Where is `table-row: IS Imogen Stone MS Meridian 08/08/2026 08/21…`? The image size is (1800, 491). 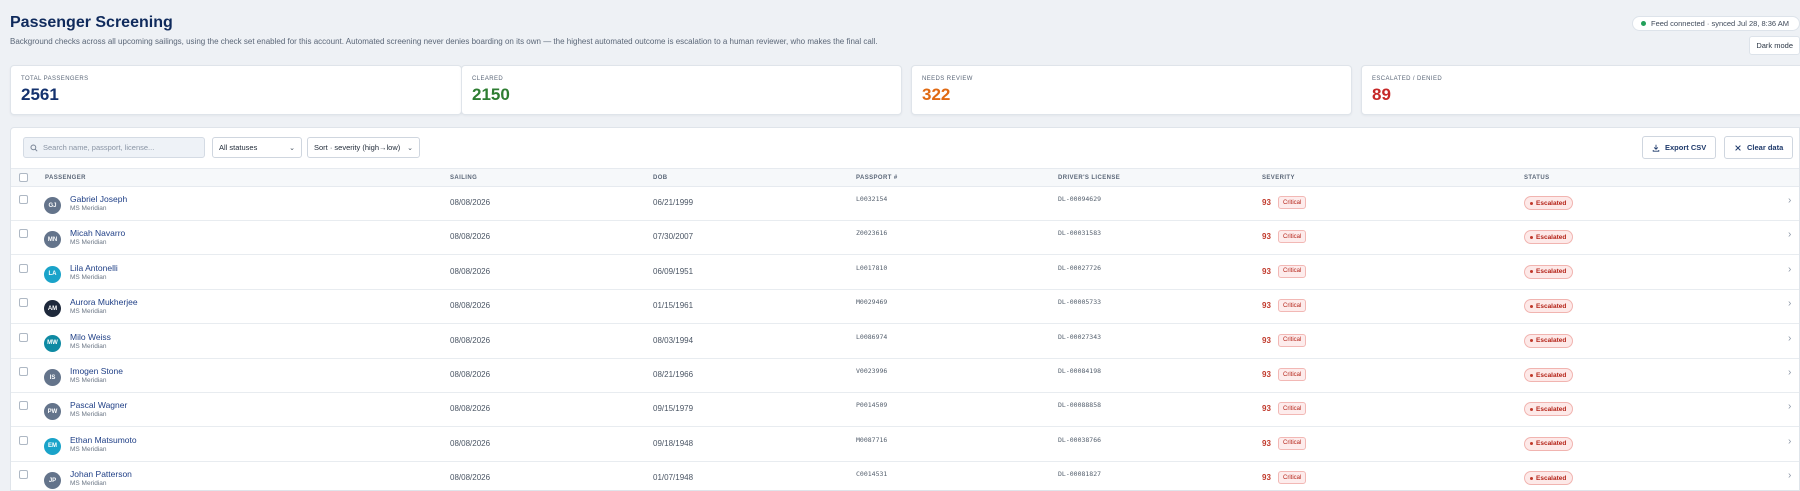 table-row: IS Imogen Stone MS Meridian 08/08/2026 08/21… is located at coordinates (905, 376).